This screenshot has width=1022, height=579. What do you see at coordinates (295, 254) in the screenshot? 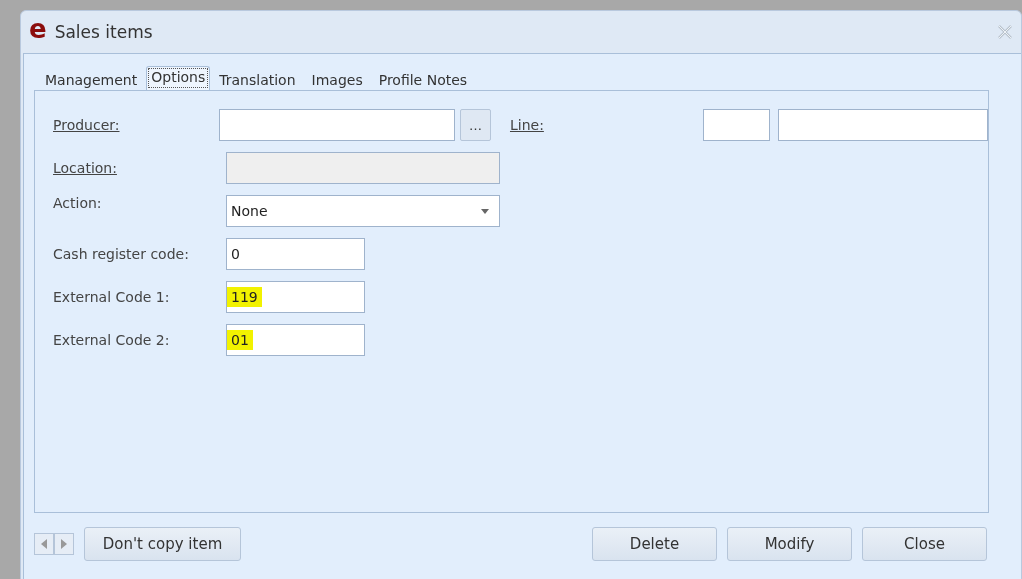
I see `text-field: 0` at bounding box center [295, 254].